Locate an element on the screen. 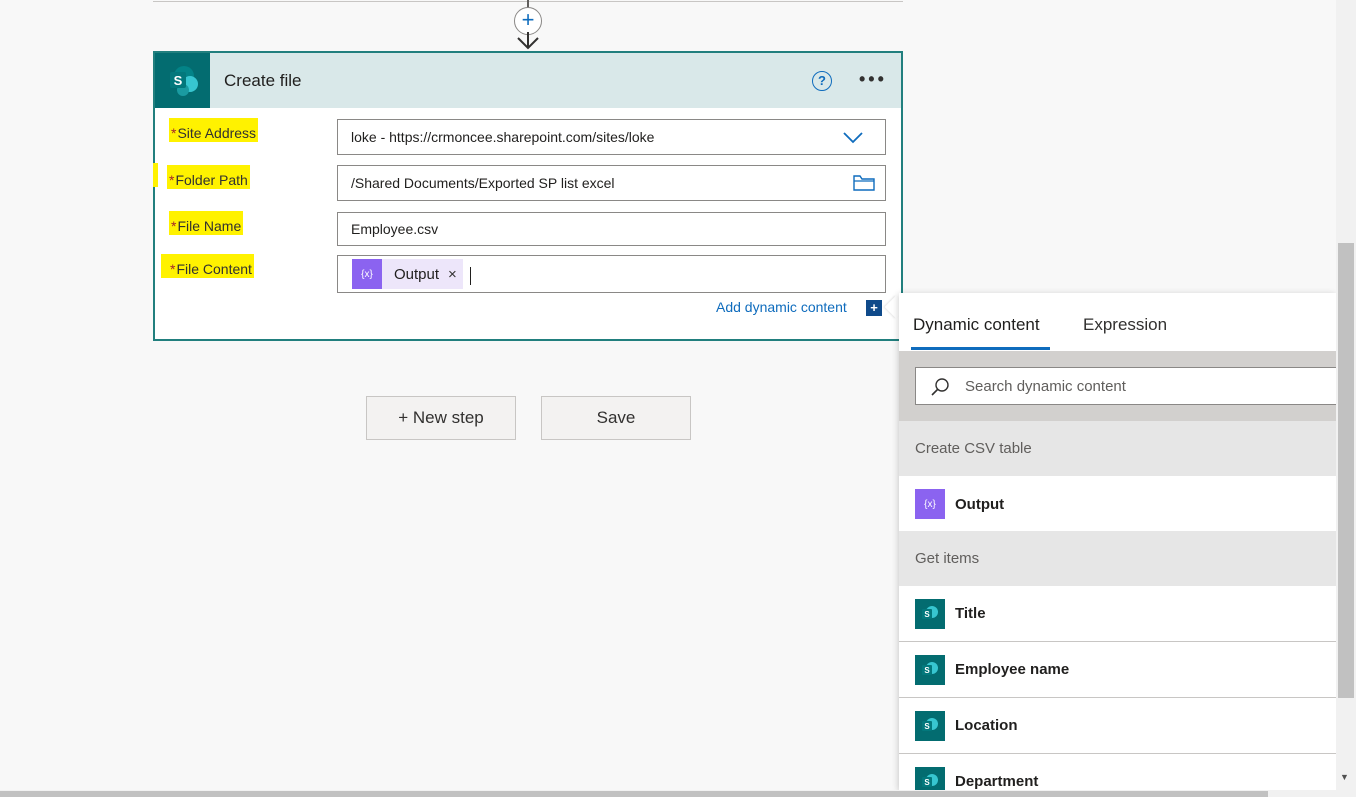 This screenshot has width=1356, height=797. add-dynamic-content-link: Add dynamic content is located at coordinates (781, 307).